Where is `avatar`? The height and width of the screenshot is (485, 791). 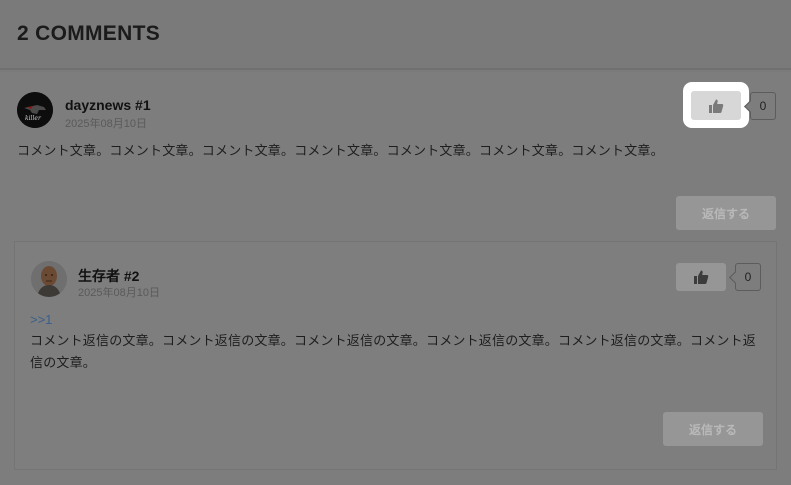
avatar is located at coordinates (49, 279).